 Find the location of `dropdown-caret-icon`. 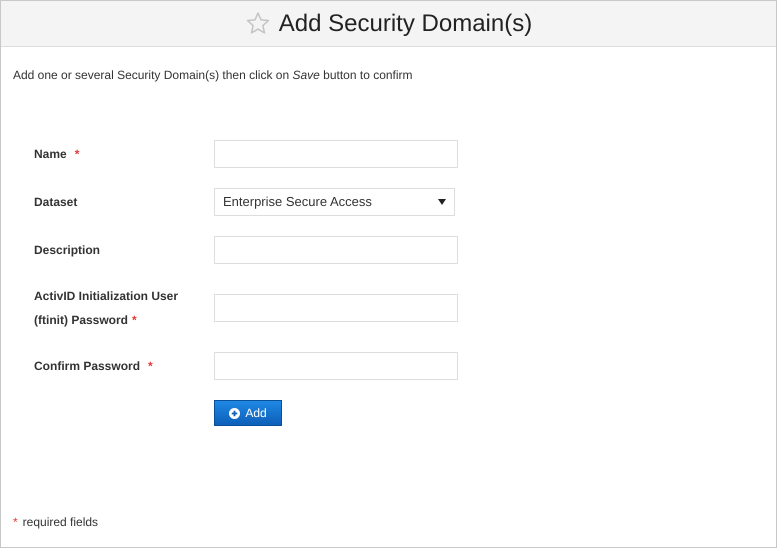

dropdown-caret-icon is located at coordinates (442, 202).